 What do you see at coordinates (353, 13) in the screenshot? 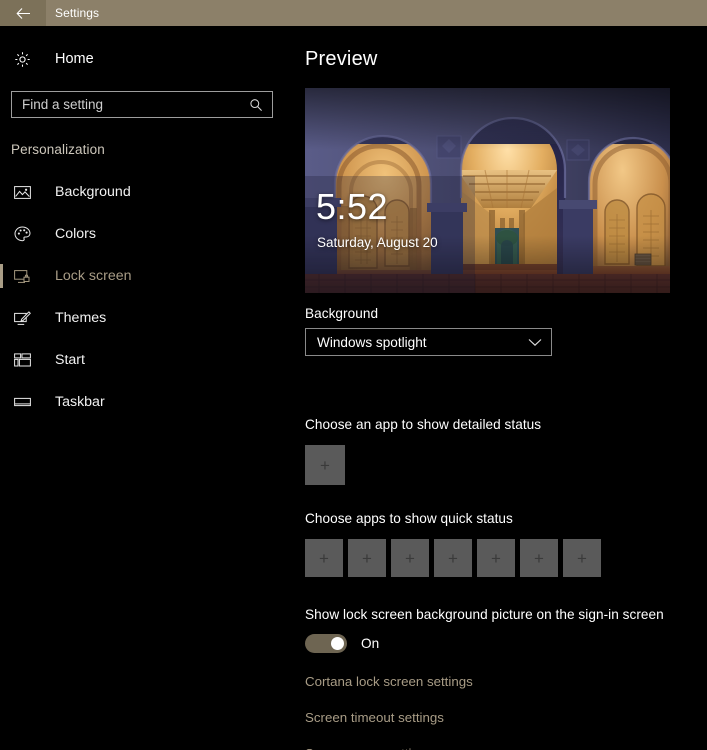
I see `title-bar: Settings` at bounding box center [353, 13].